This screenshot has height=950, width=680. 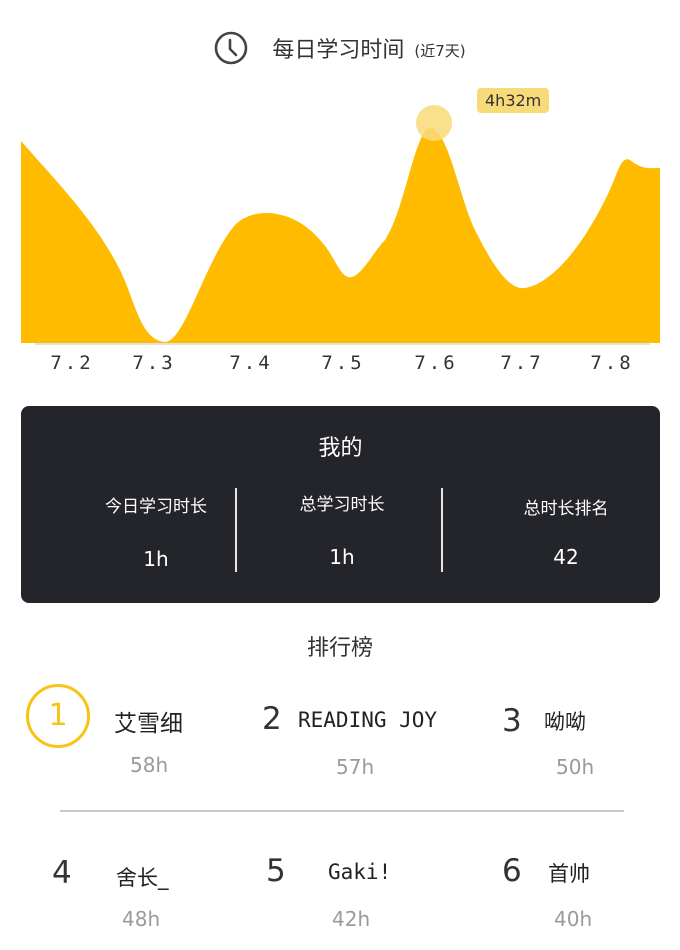 What do you see at coordinates (342, 529) in the screenshot?
I see `stat-total: 总学习时长 1h` at bounding box center [342, 529].